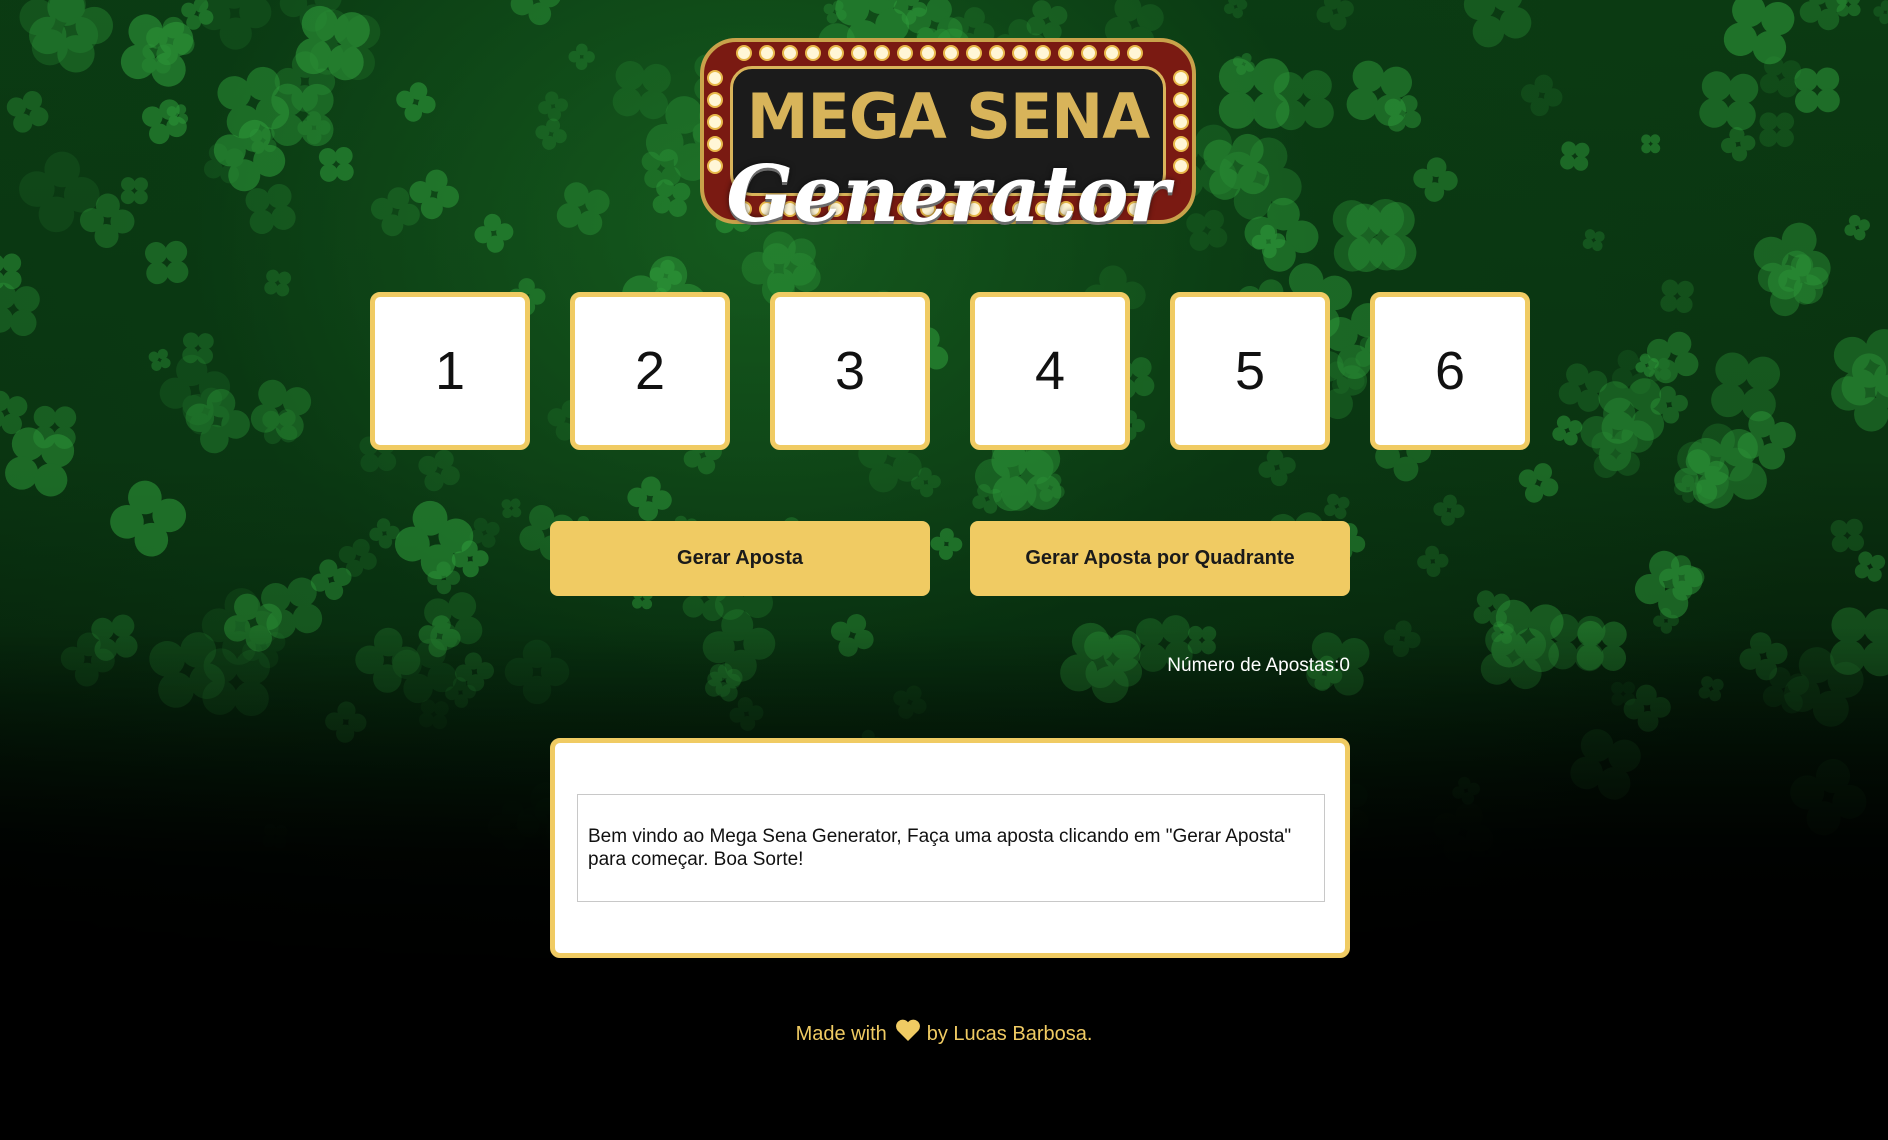 This screenshot has height=1140, width=1888. I want to click on footer: Made with by Lucas Barbosa., so click(944, 1033).